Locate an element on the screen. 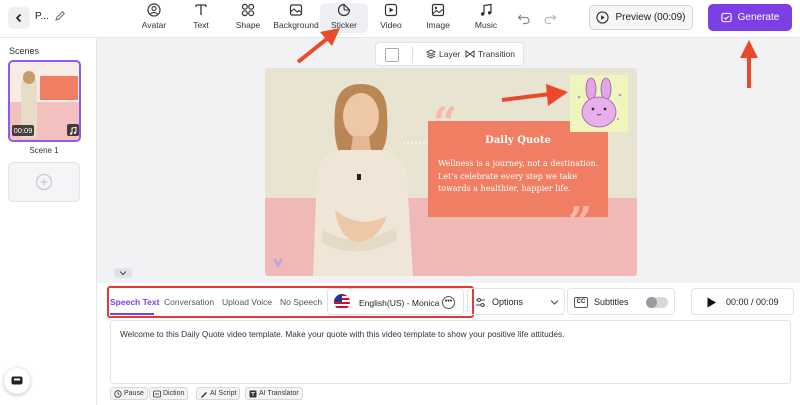 The height and width of the screenshot is (405, 800). transition-button: Transition is located at coordinates (490, 54).